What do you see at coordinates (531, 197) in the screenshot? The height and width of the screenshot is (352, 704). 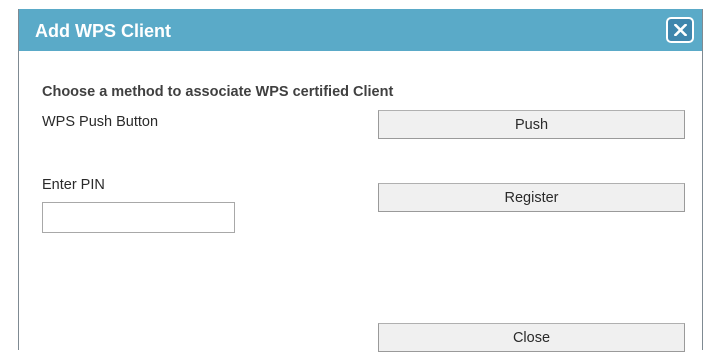 I see `register-button: Register` at bounding box center [531, 197].